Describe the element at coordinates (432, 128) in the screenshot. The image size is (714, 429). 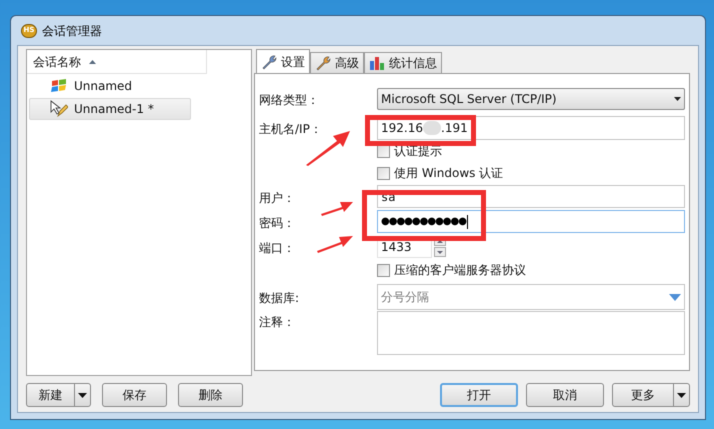
I see `blurred-area` at that location.